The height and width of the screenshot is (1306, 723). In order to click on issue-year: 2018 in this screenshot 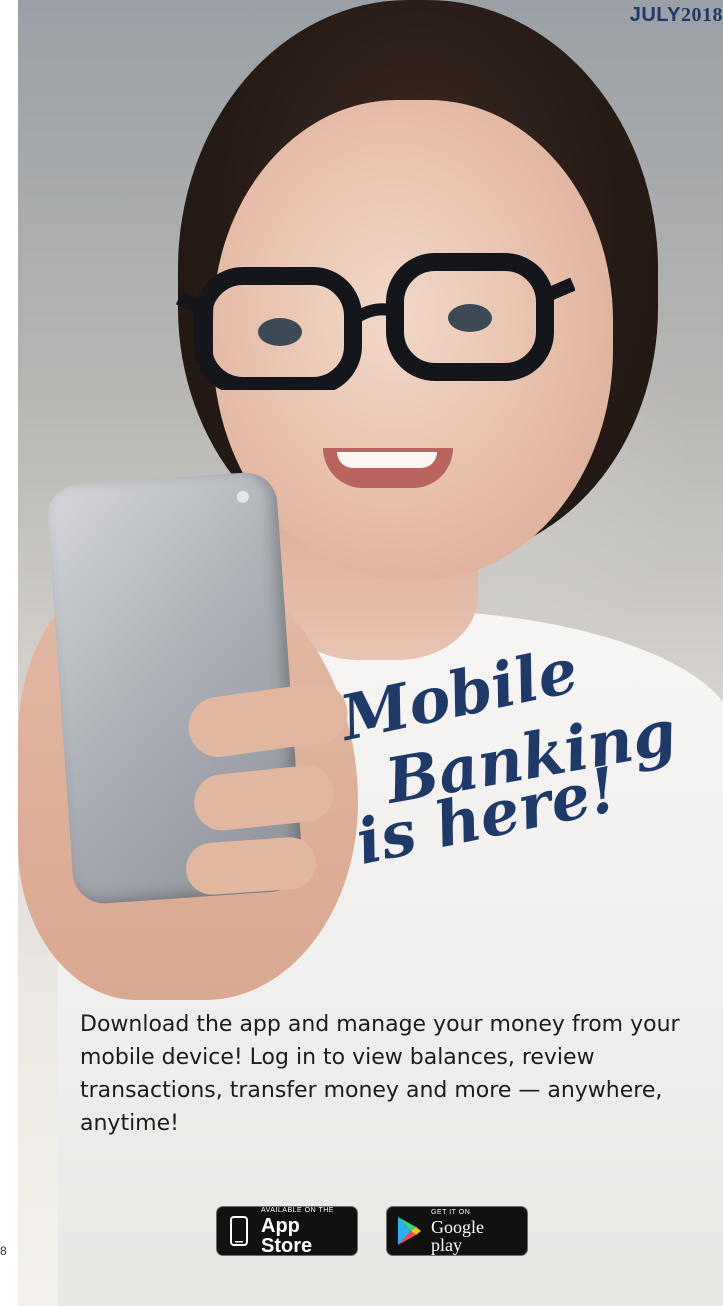, I will do `click(702, 15)`.